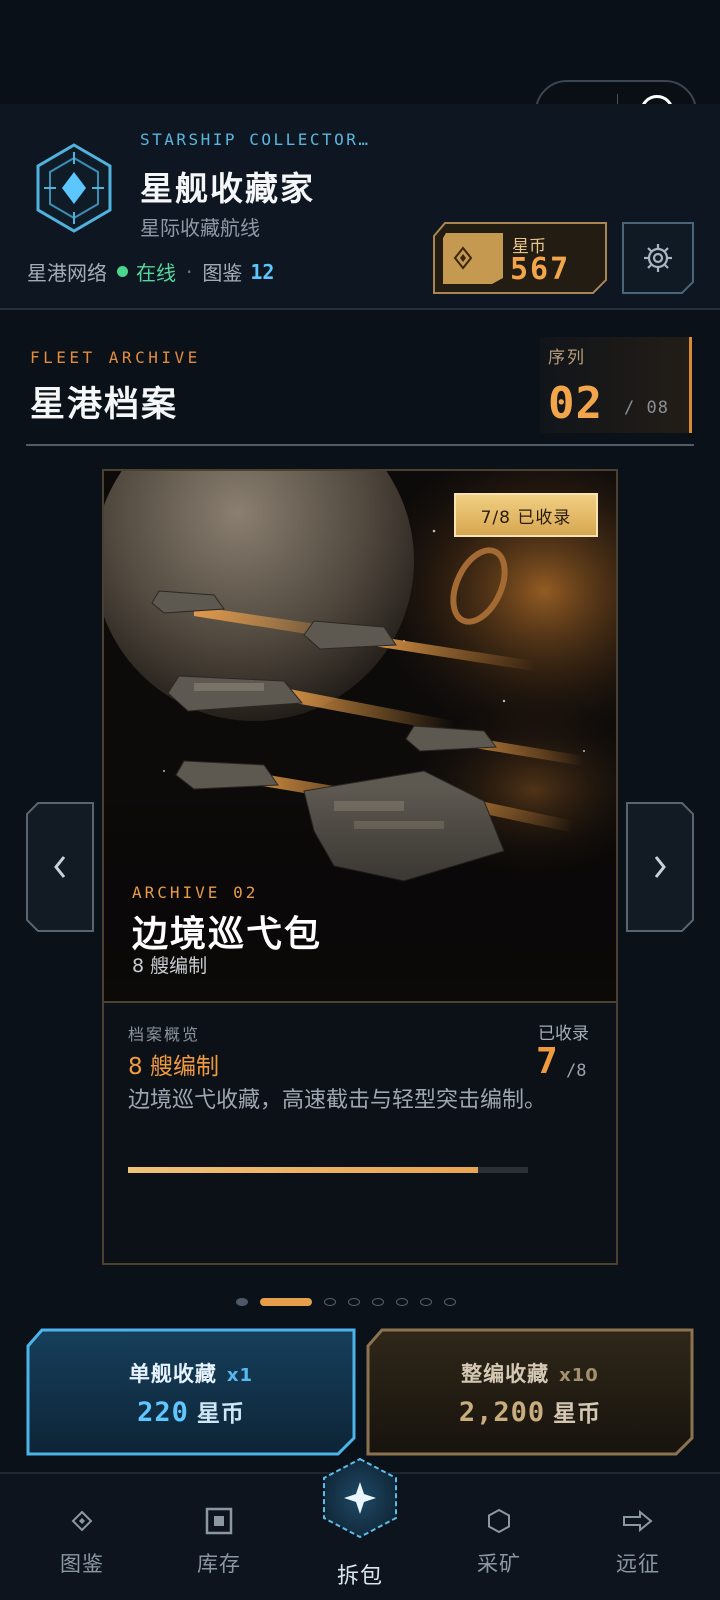 Image resolution: width=720 pixels, height=1600 pixels. What do you see at coordinates (262, 271) in the screenshot?
I see `catalog-count: 12` at bounding box center [262, 271].